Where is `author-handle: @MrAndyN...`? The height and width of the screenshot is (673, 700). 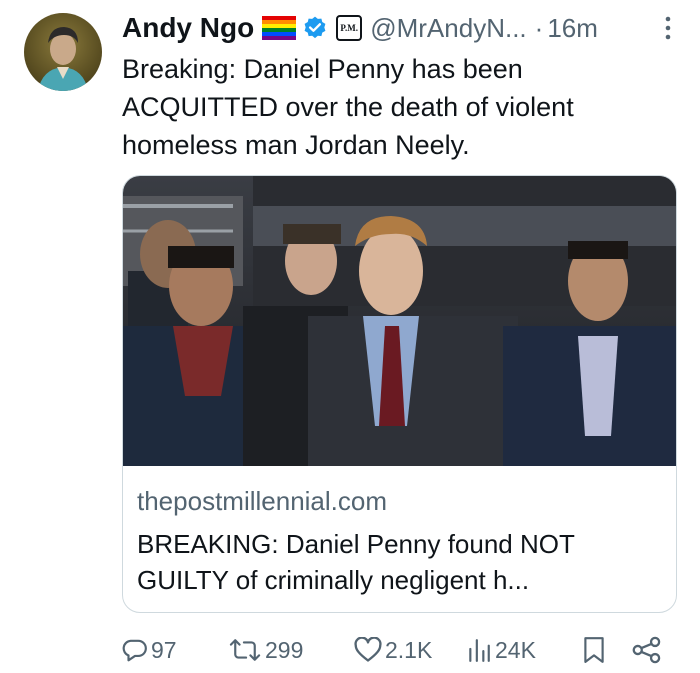
author-handle: @MrAndyN... is located at coordinates (448, 28).